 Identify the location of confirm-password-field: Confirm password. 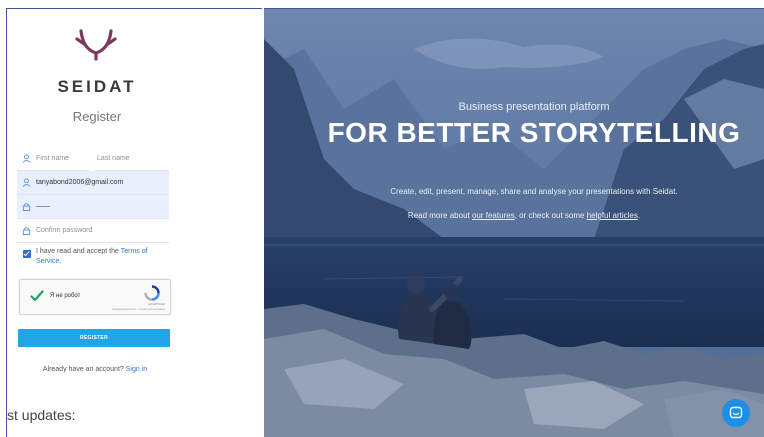
(93, 231).